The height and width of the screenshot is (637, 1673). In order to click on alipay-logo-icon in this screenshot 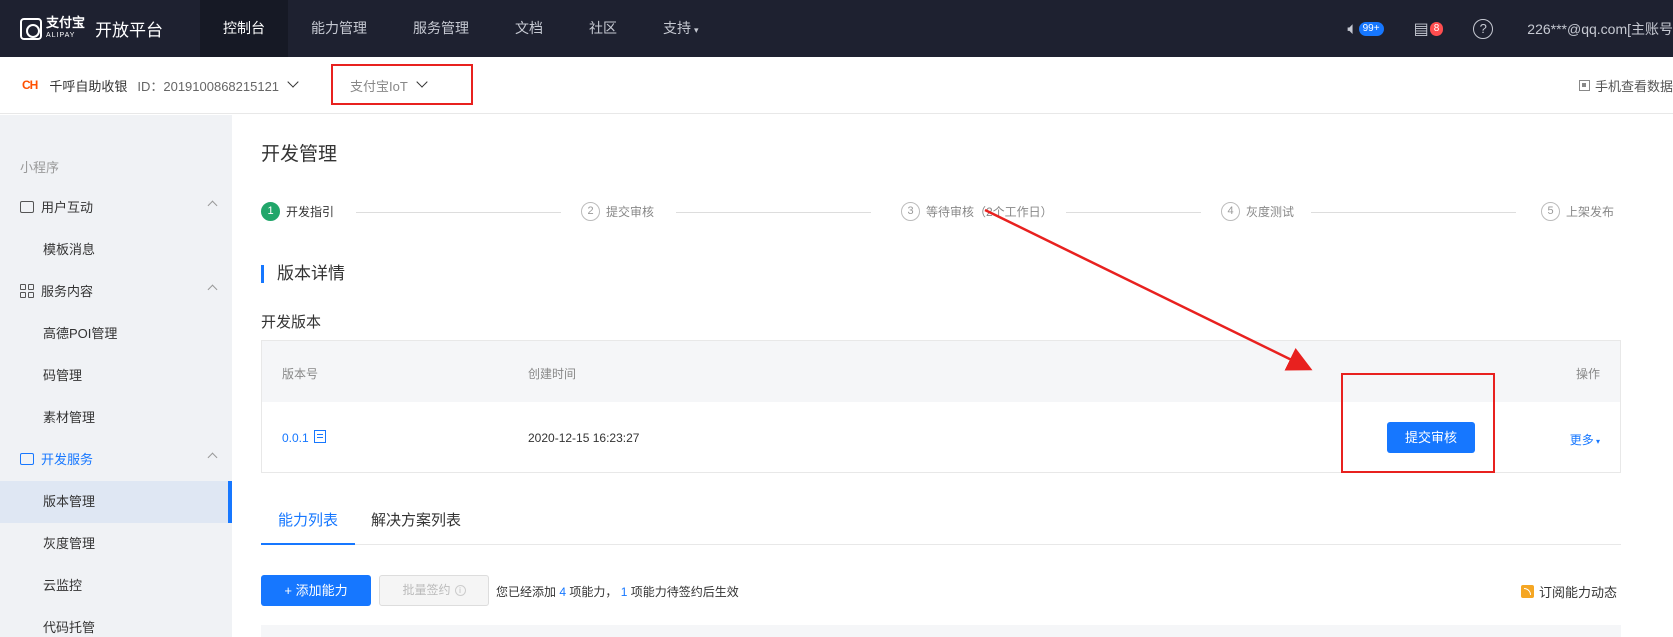, I will do `click(31, 28)`.